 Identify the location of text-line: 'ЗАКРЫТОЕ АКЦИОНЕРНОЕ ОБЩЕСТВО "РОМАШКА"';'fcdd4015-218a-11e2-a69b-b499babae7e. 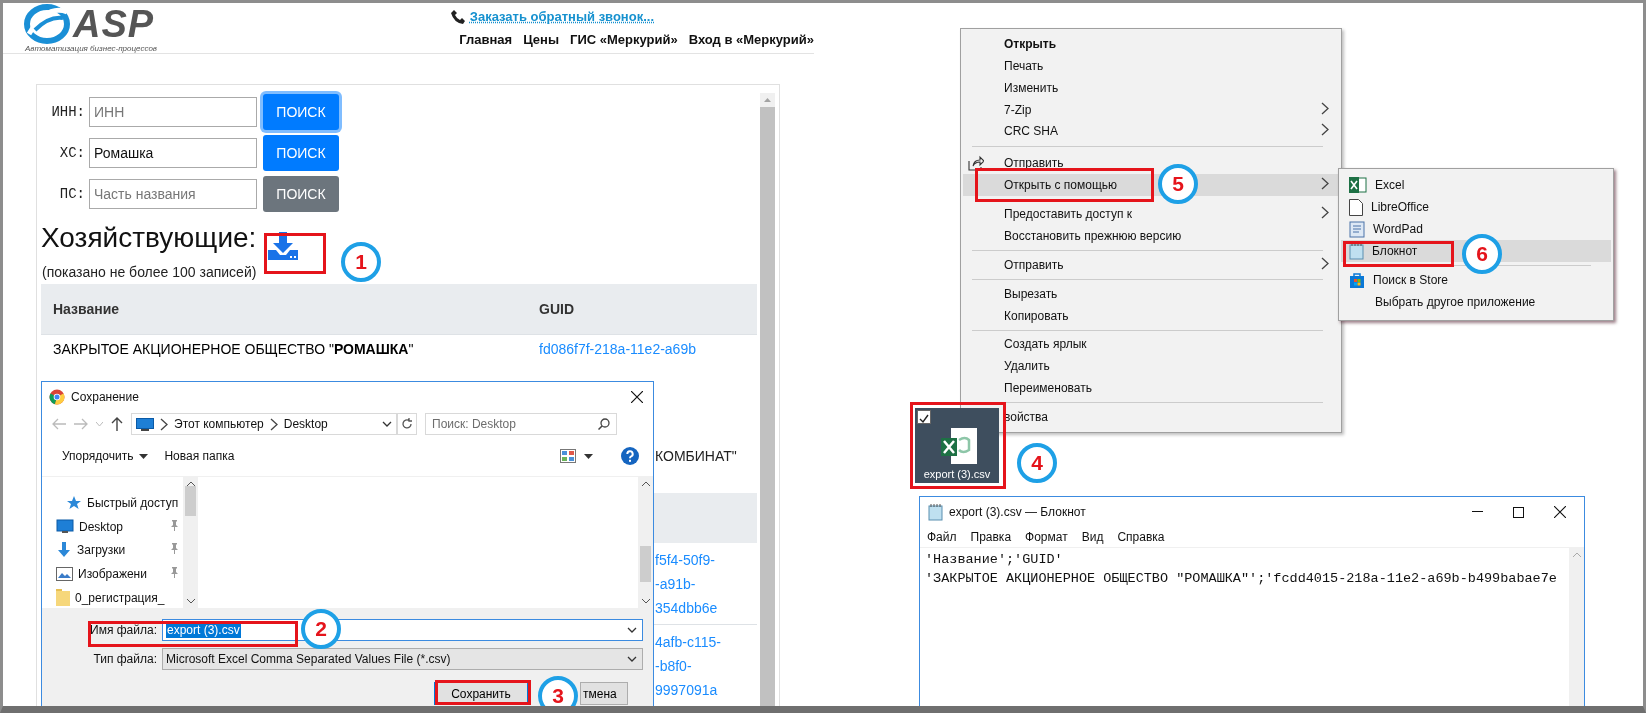
(1241, 579).